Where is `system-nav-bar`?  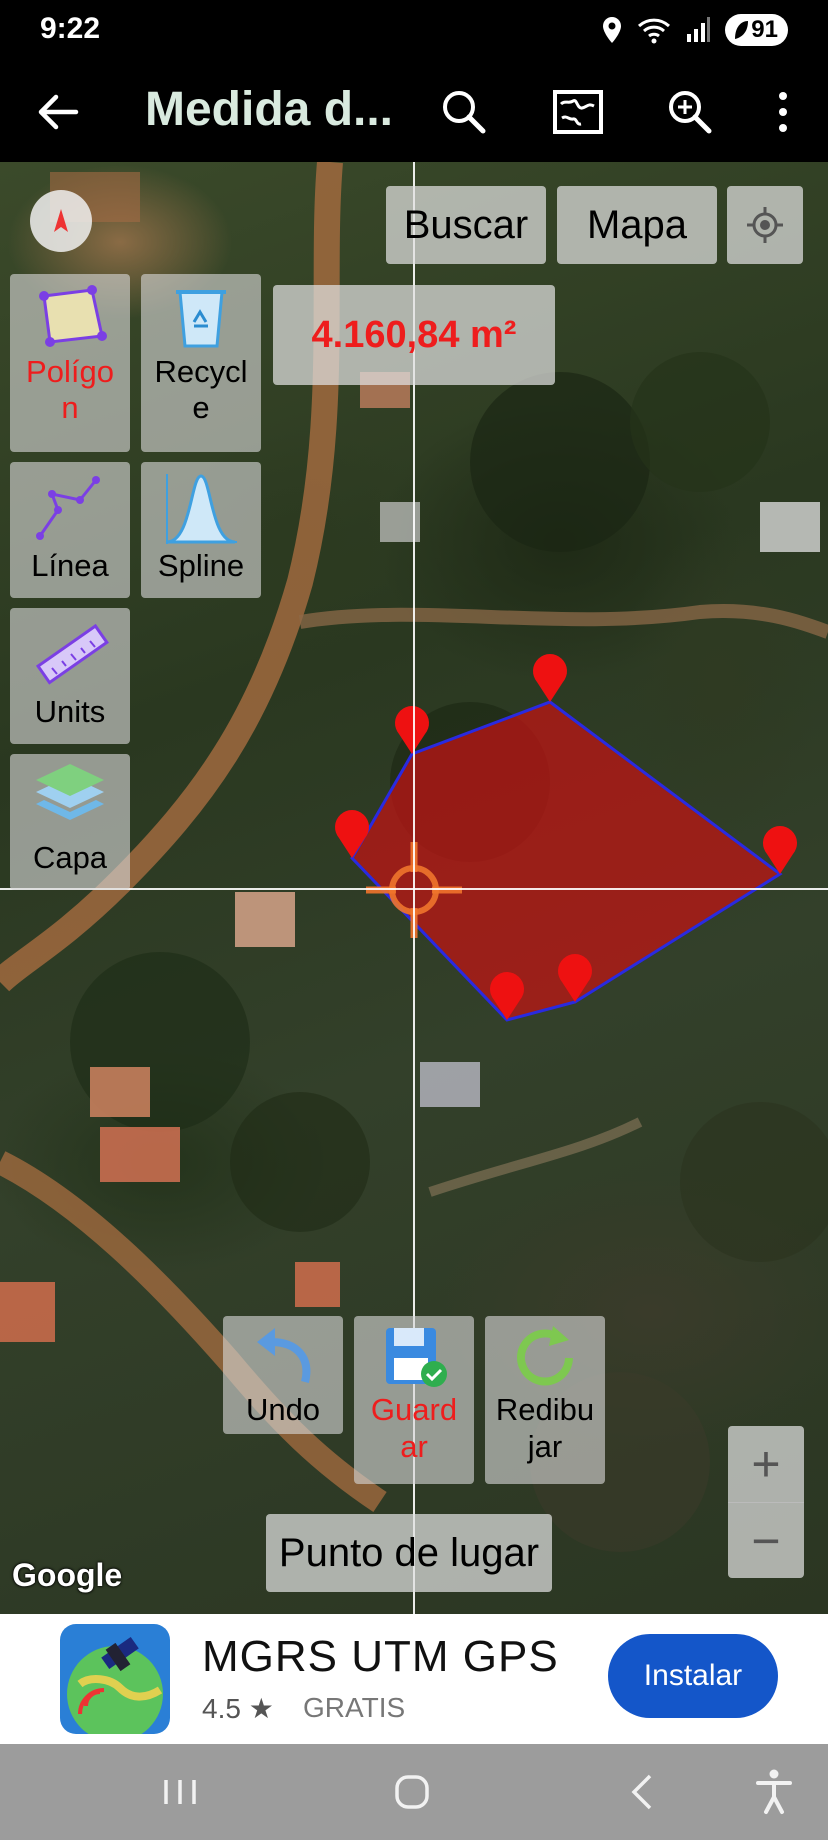 system-nav-bar is located at coordinates (414, 1792).